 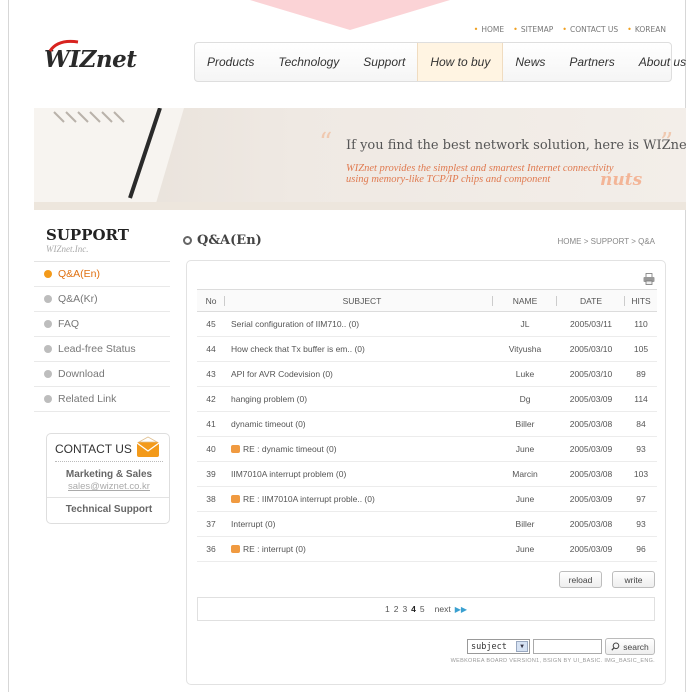 I want to click on row-number: 44, so click(x=211, y=349).